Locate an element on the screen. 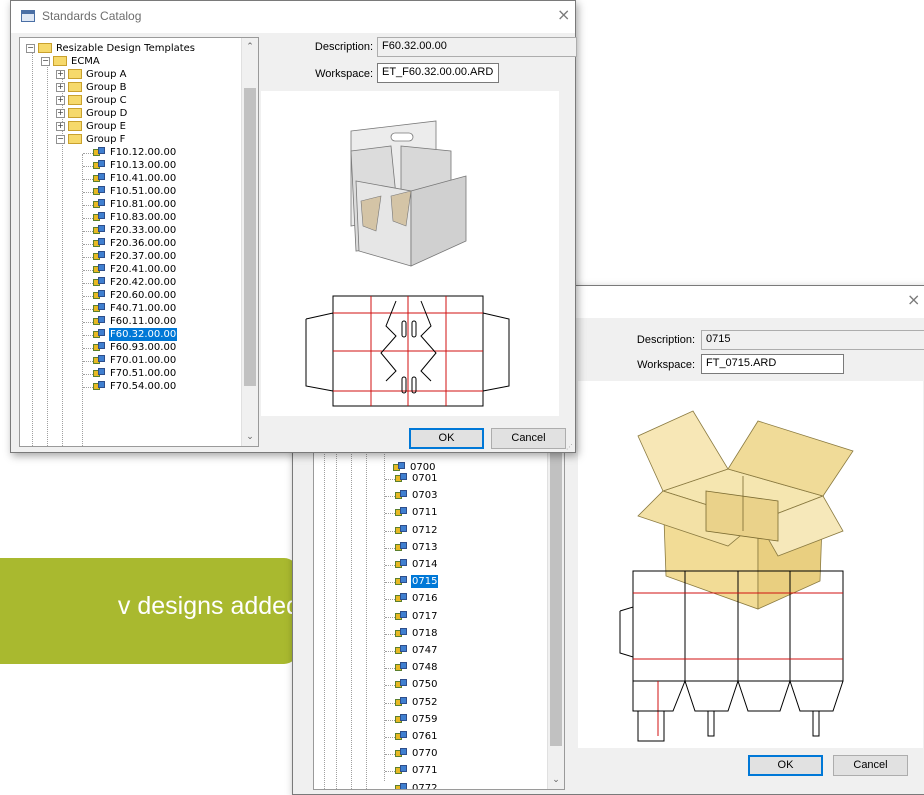  tree-node-group: + Group A is located at coordinates (91, 74).